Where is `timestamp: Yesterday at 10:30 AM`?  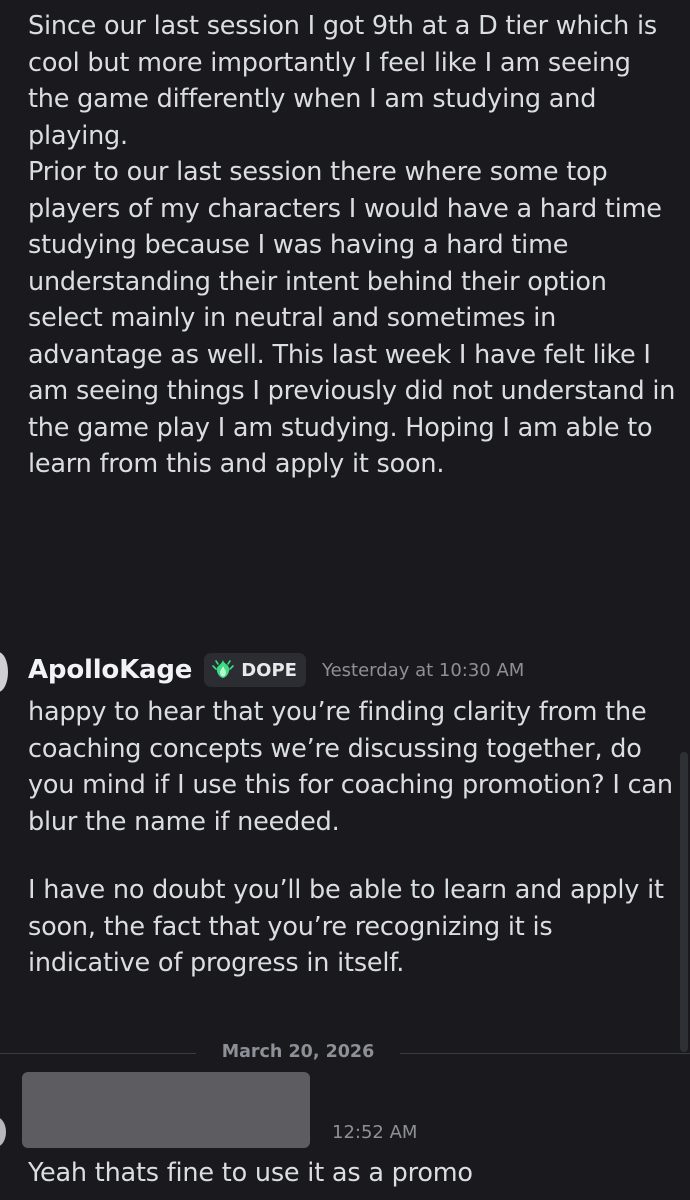 timestamp: Yesterday at 10:30 AM is located at coordinates (423, 670).